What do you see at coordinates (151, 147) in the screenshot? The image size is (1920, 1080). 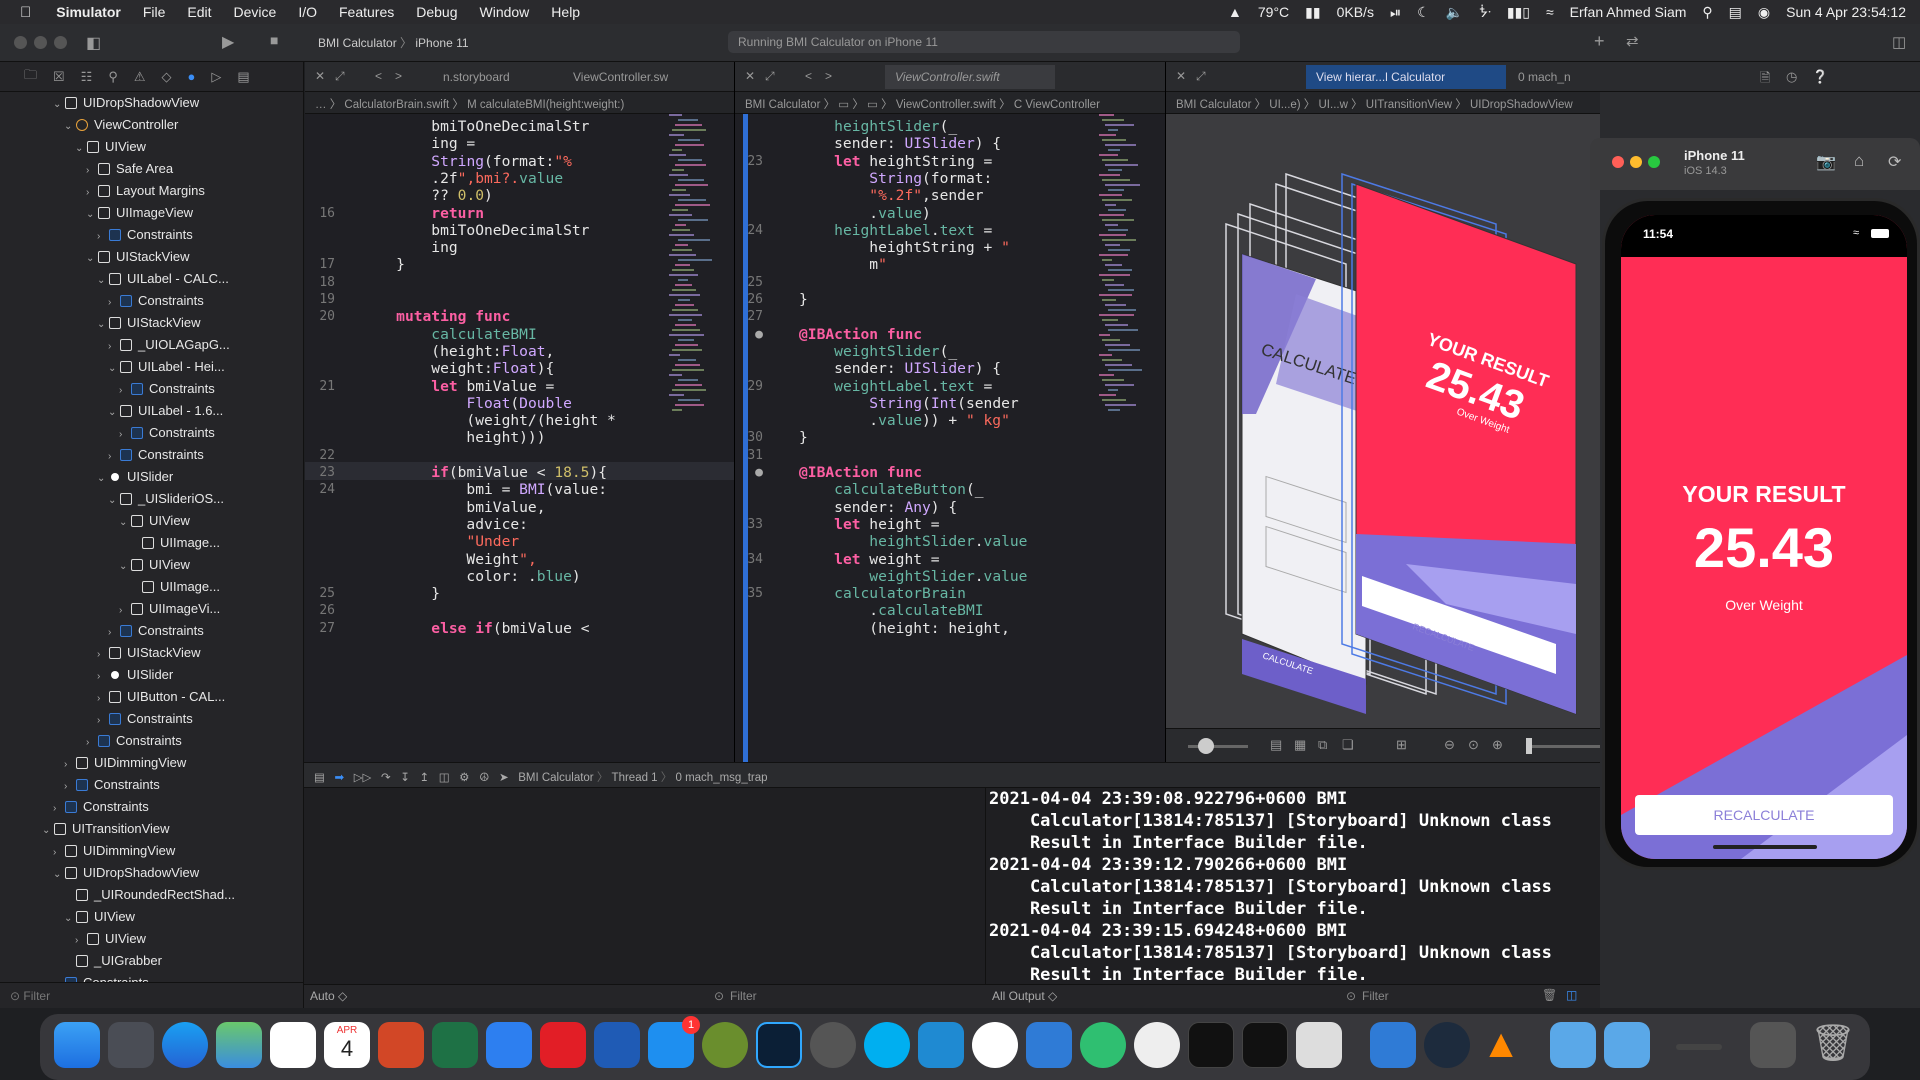 I see `tree-row: ⌄ UIView` at bounding box center [151, 147].